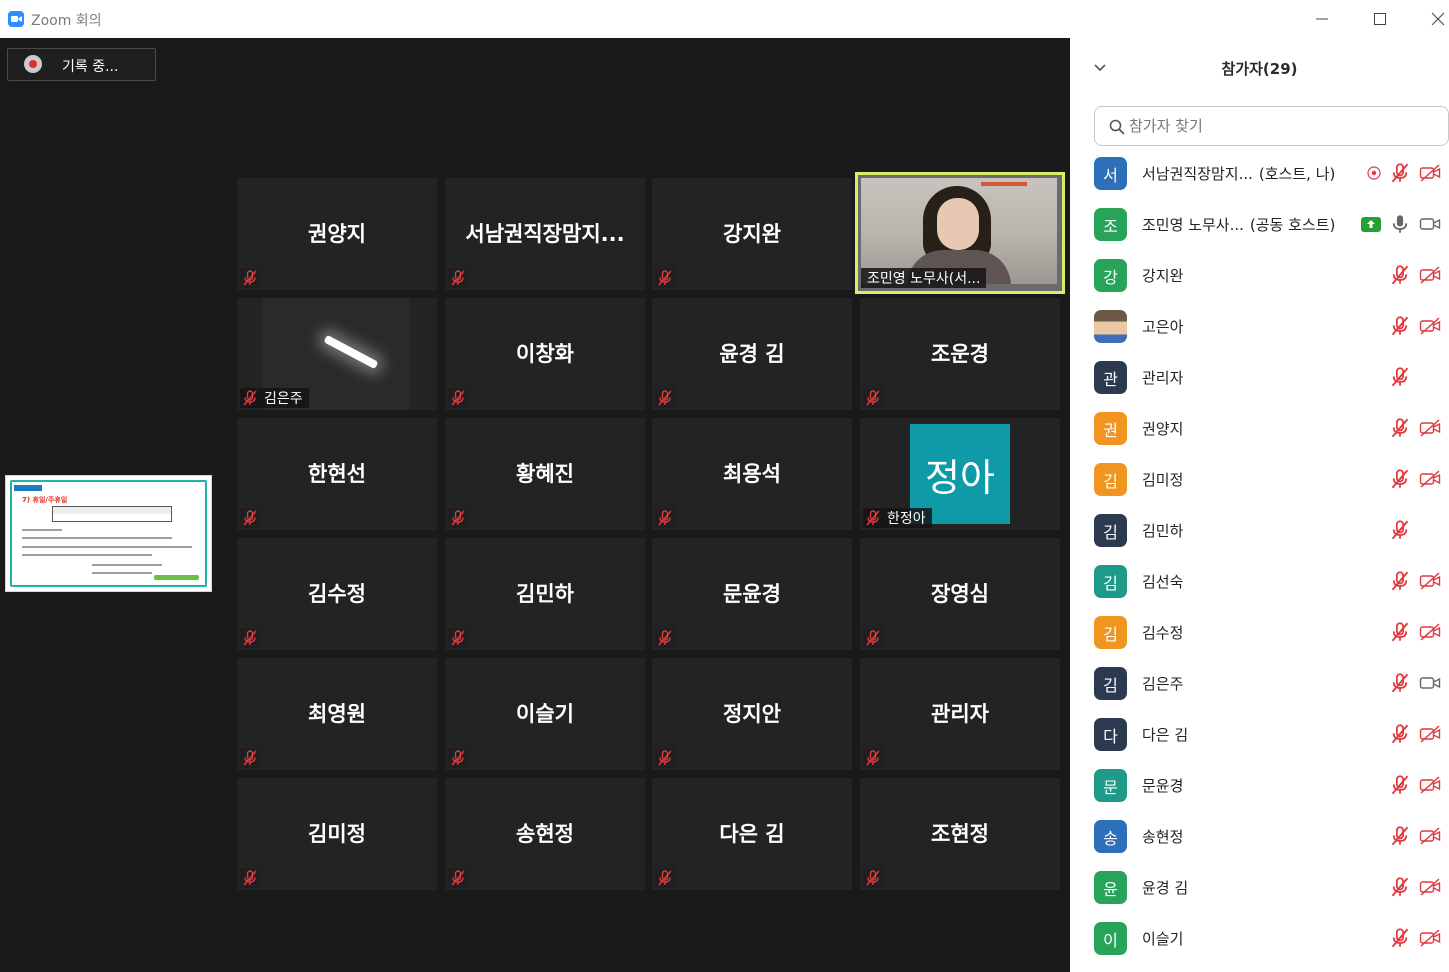  Describe the element at coordinates (545, 834) in the screenshot. I see `video-tile: 송현정` at that location.